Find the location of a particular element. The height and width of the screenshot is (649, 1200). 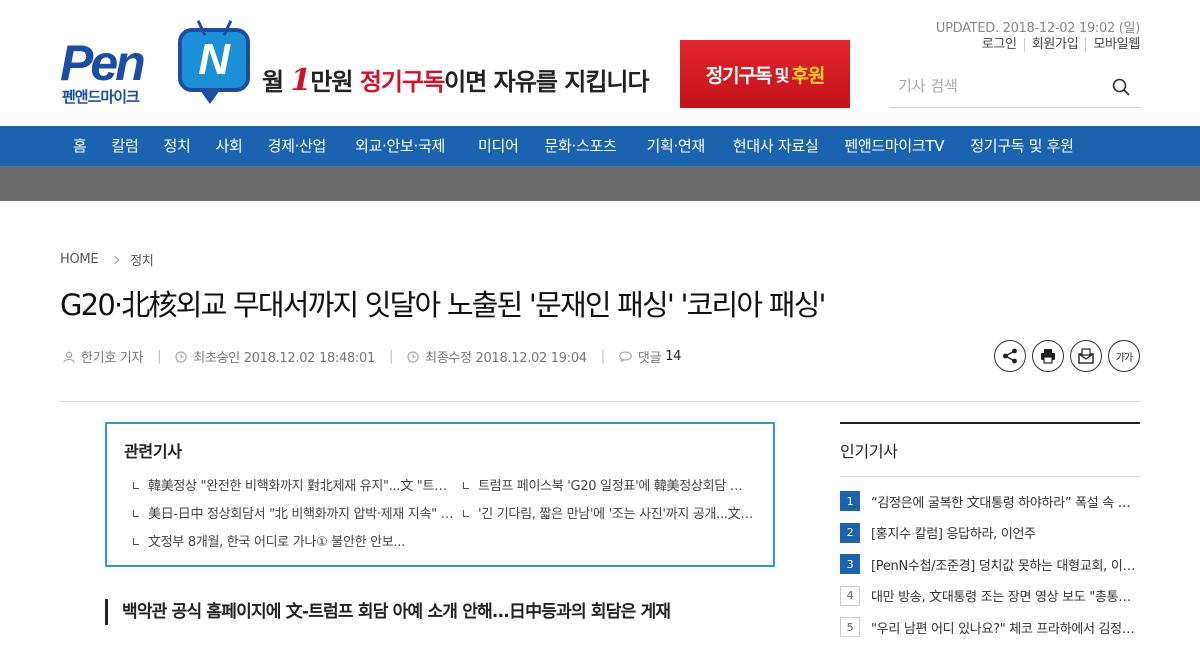

search-input is located at coordinates (989, 86).